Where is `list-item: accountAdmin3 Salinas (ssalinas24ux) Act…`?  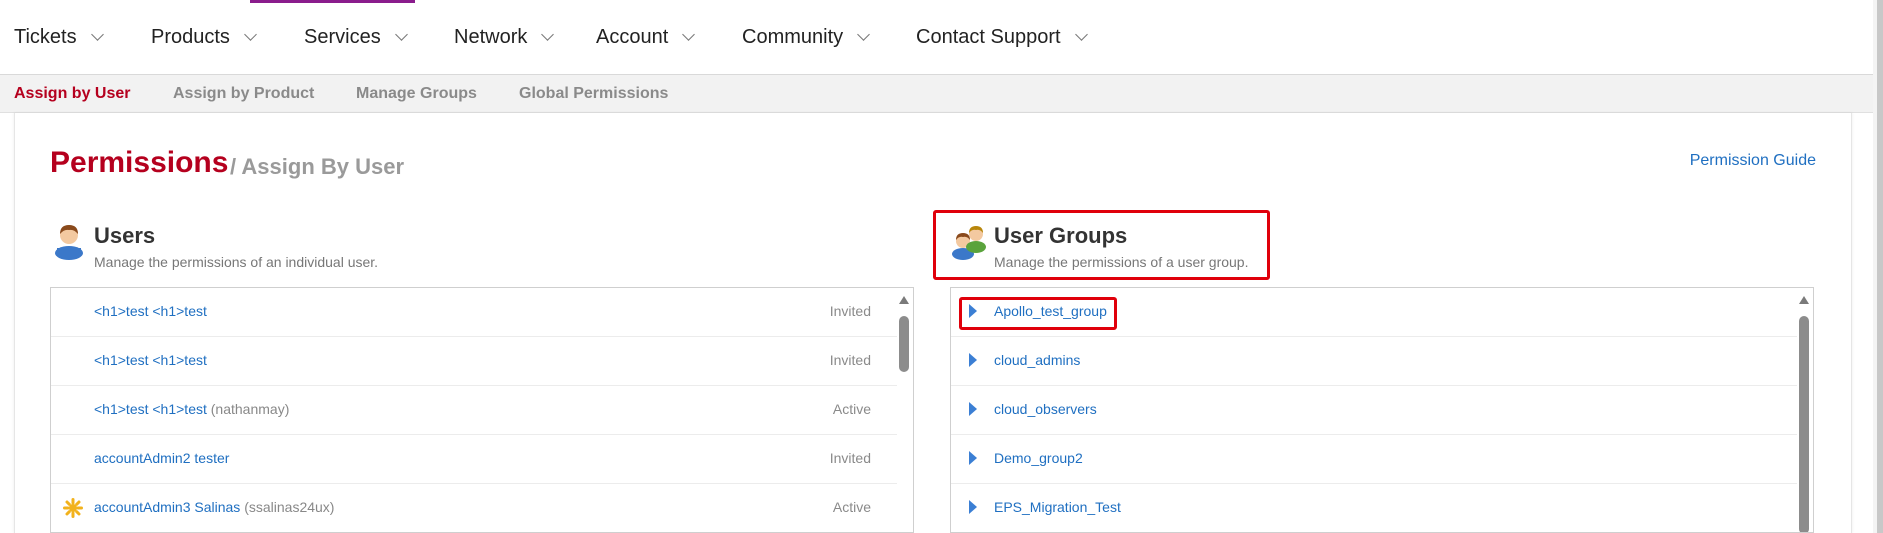
list-item: accountAdmin3 Salinas (ssalinas24ux) Act… is located at coordinates (475, 508).